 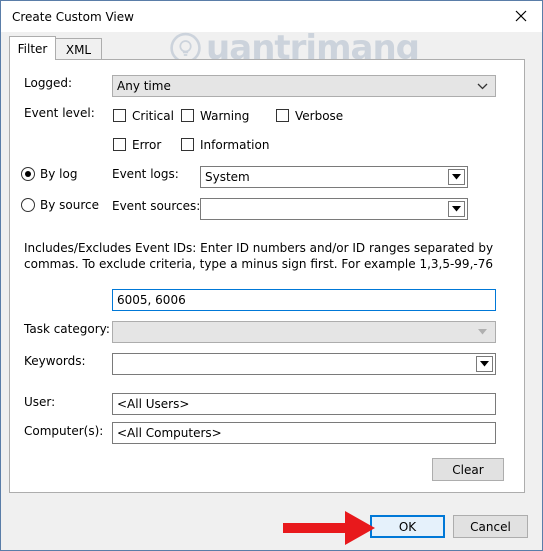 I want to click on tab-filter: Filter, so click(x=32, y=48).